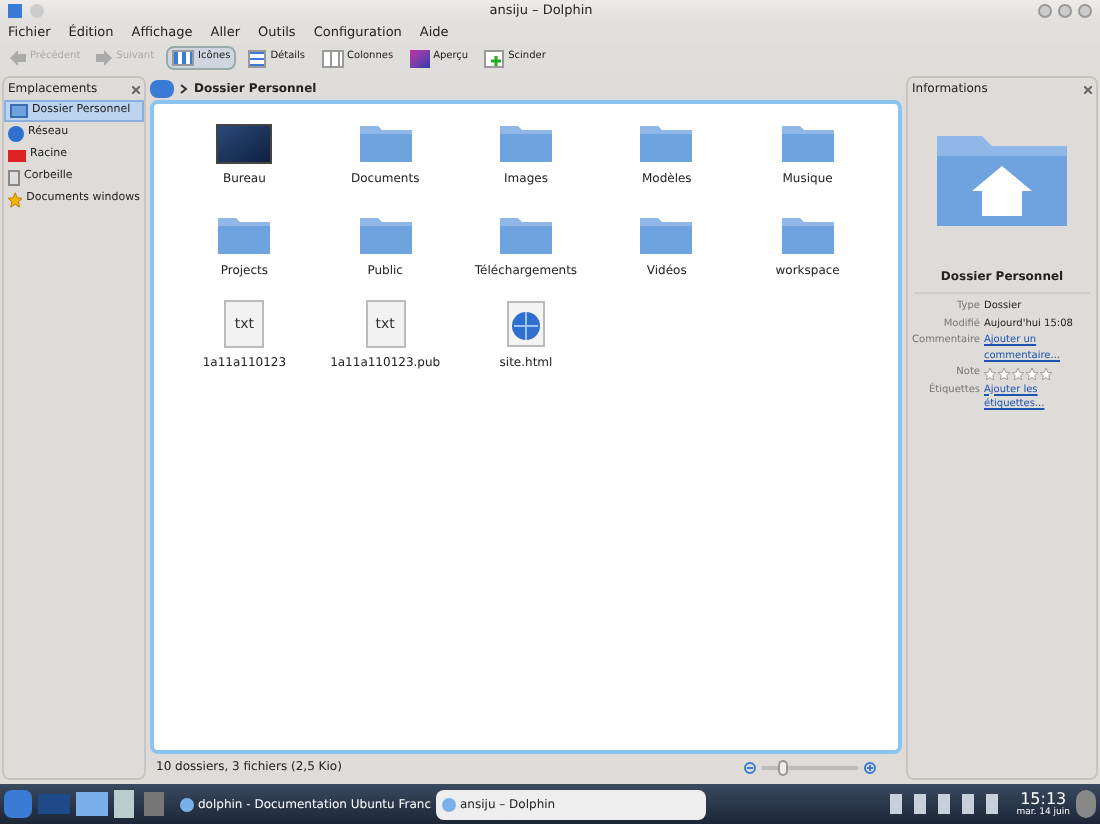 The height and width of the screenshot is (824, 1100). I want to click on chevron-icon, so click(184, 88).